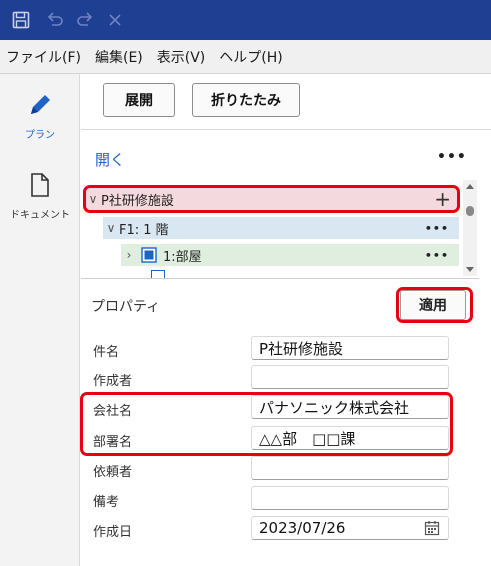 This screenshot has width=491, height=566. I want to click on menu-bar: ファイル(F) 編集(E) 表示(V) ヘルプ(H), so click(245, 57).